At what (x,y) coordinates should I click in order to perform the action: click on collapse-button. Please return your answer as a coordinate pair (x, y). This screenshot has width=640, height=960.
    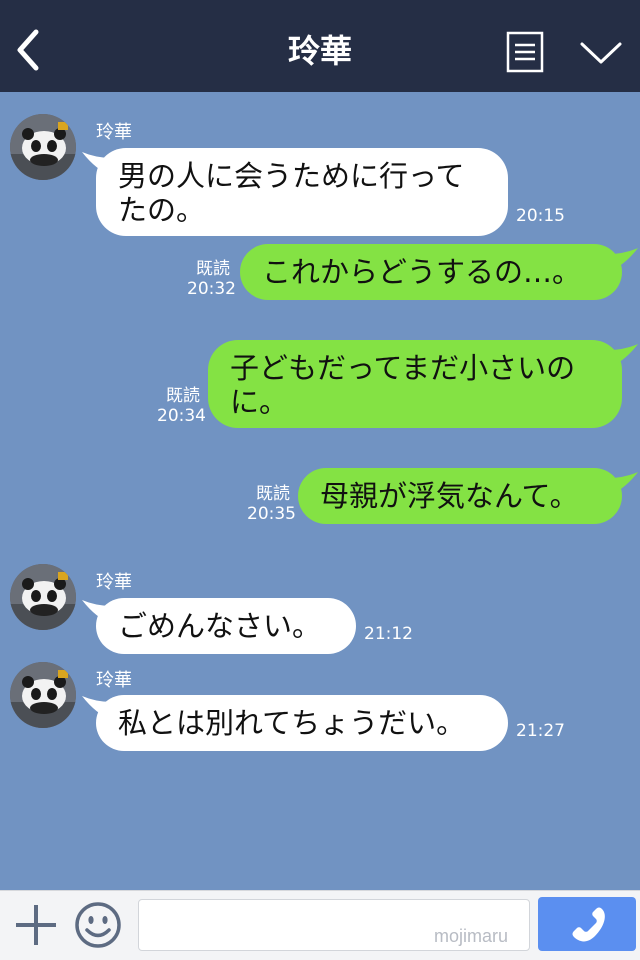
    Looking at the image, I should click on (601, 53).